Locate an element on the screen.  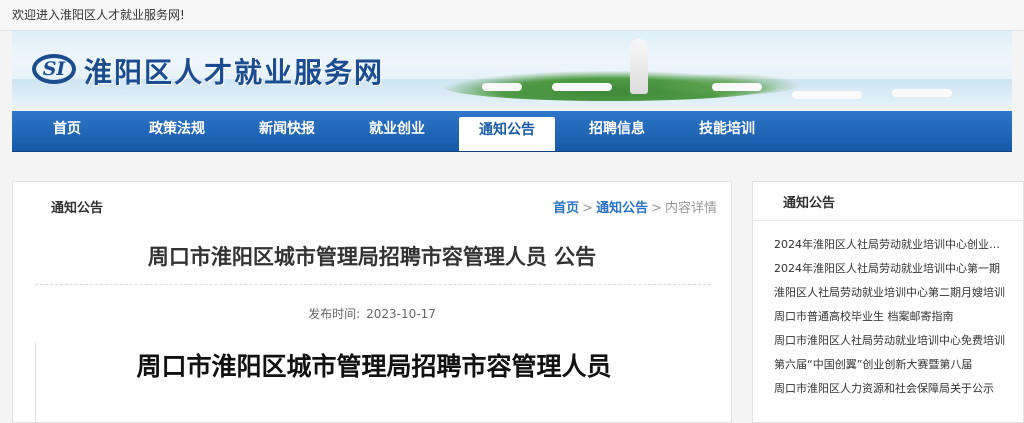
nav-item-jobs: 招聘信息 is located at coordinates (617, 131).